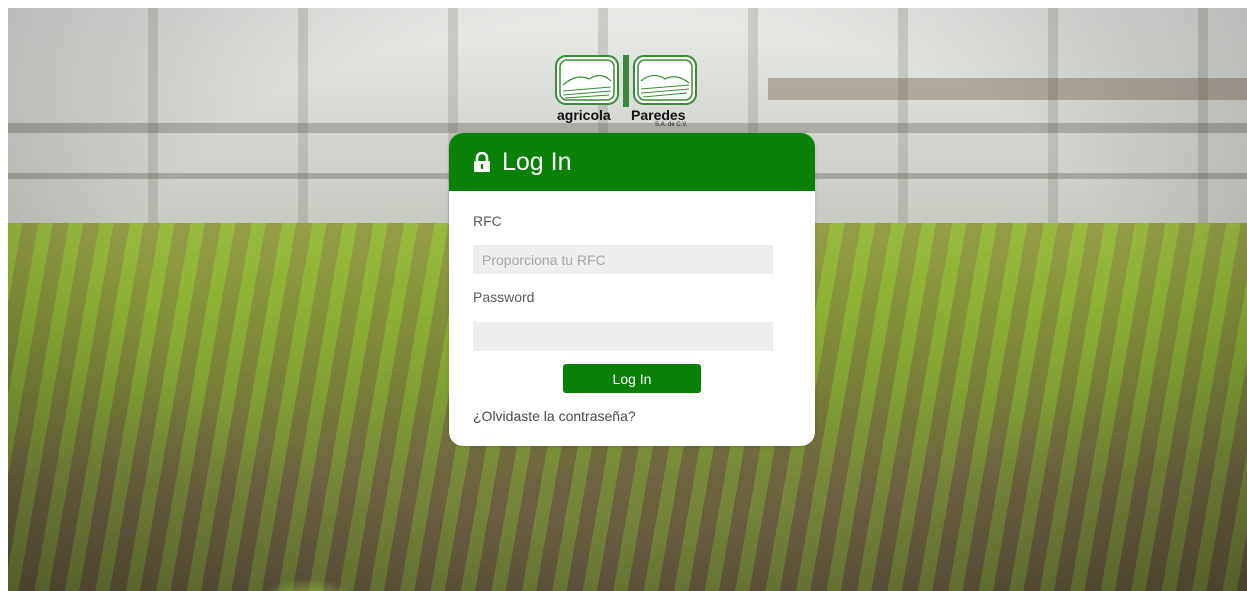 The height and width of the screenshot is (591, 1247). I want to click on login-button: Log In, so click(632, 378).